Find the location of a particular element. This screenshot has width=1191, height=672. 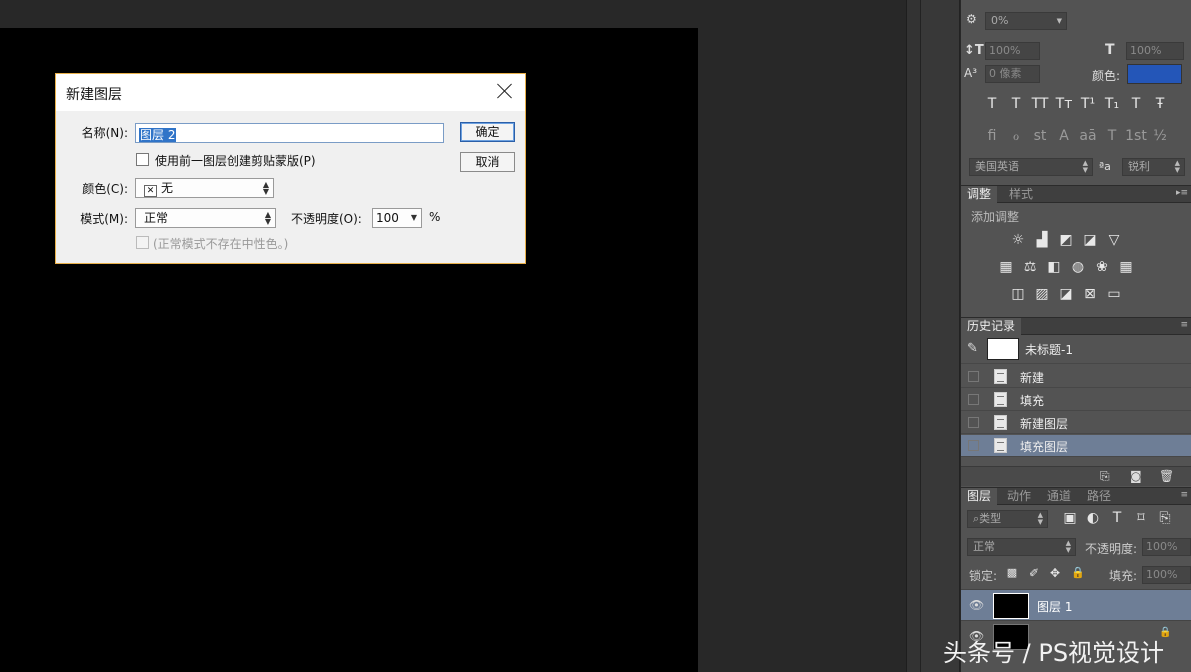

layer-row-1: 👁 图层 1 is located at coordinates (1076, 604).